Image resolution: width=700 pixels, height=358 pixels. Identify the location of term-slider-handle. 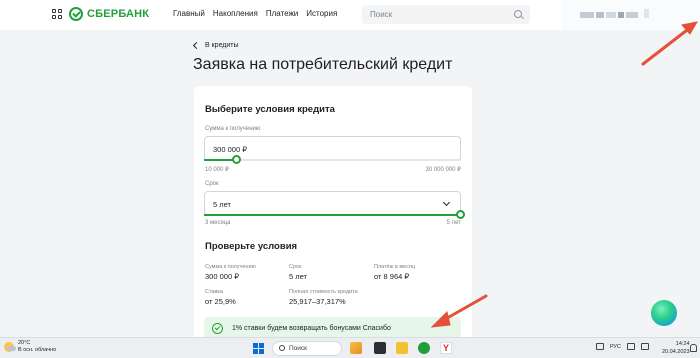
(460, 214).